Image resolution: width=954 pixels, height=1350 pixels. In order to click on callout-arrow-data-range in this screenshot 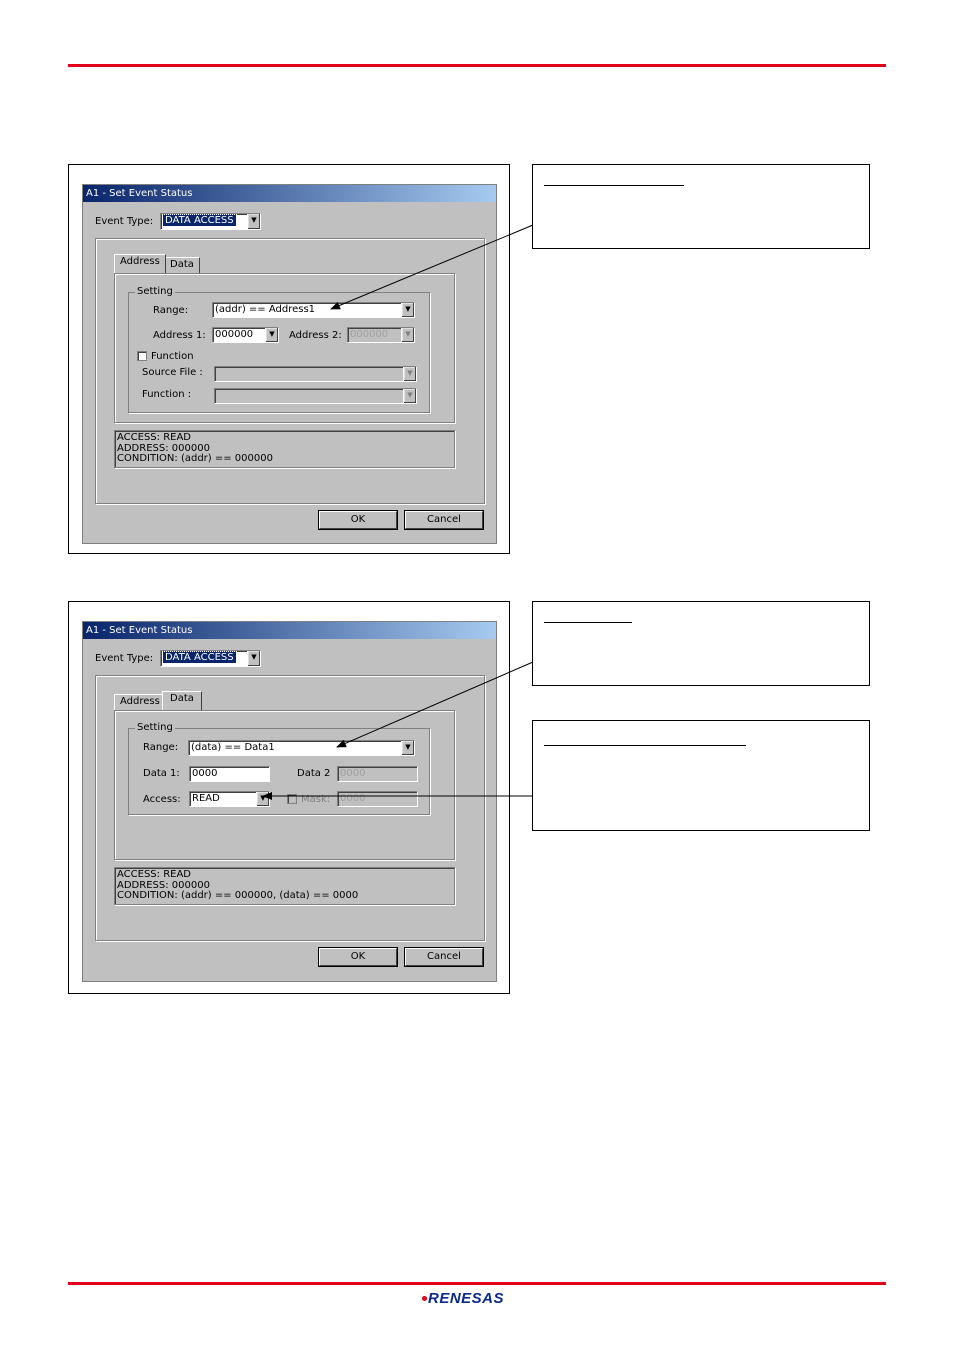, I will do `click(435, 704)`.